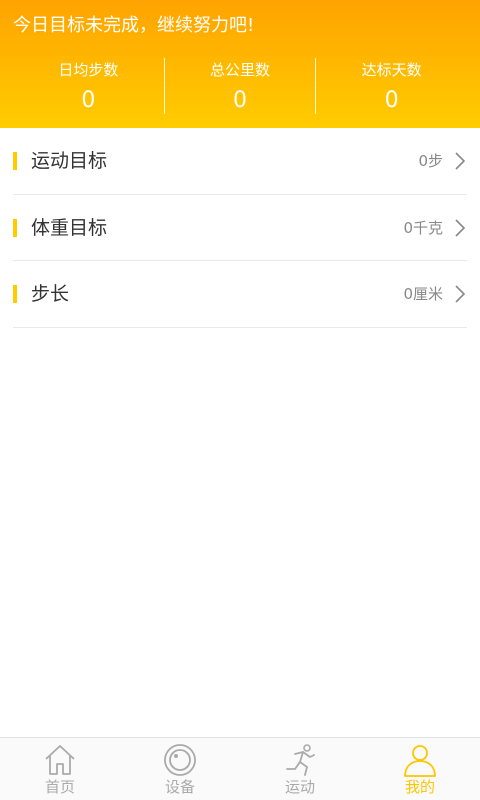 This screenshot has height=800, width=480. What do you see at coordinates (88, 70) in the screenshot?
I see `stat-label: 日均步数` at bounding box center [88, 70].